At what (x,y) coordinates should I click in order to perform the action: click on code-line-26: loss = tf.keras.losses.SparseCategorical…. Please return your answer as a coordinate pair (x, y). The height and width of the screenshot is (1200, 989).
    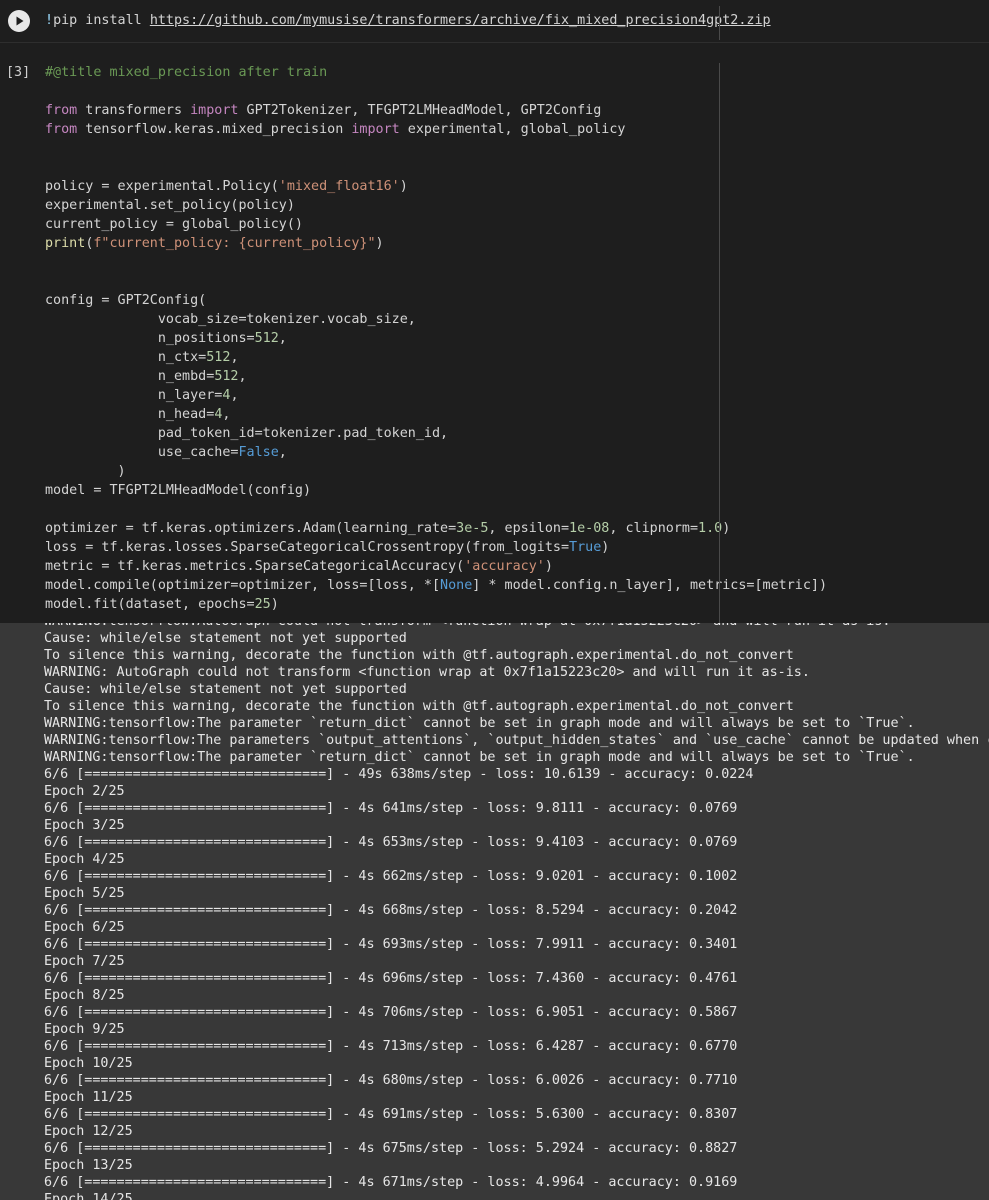
    Looking at the image, I should click on (327, 547).